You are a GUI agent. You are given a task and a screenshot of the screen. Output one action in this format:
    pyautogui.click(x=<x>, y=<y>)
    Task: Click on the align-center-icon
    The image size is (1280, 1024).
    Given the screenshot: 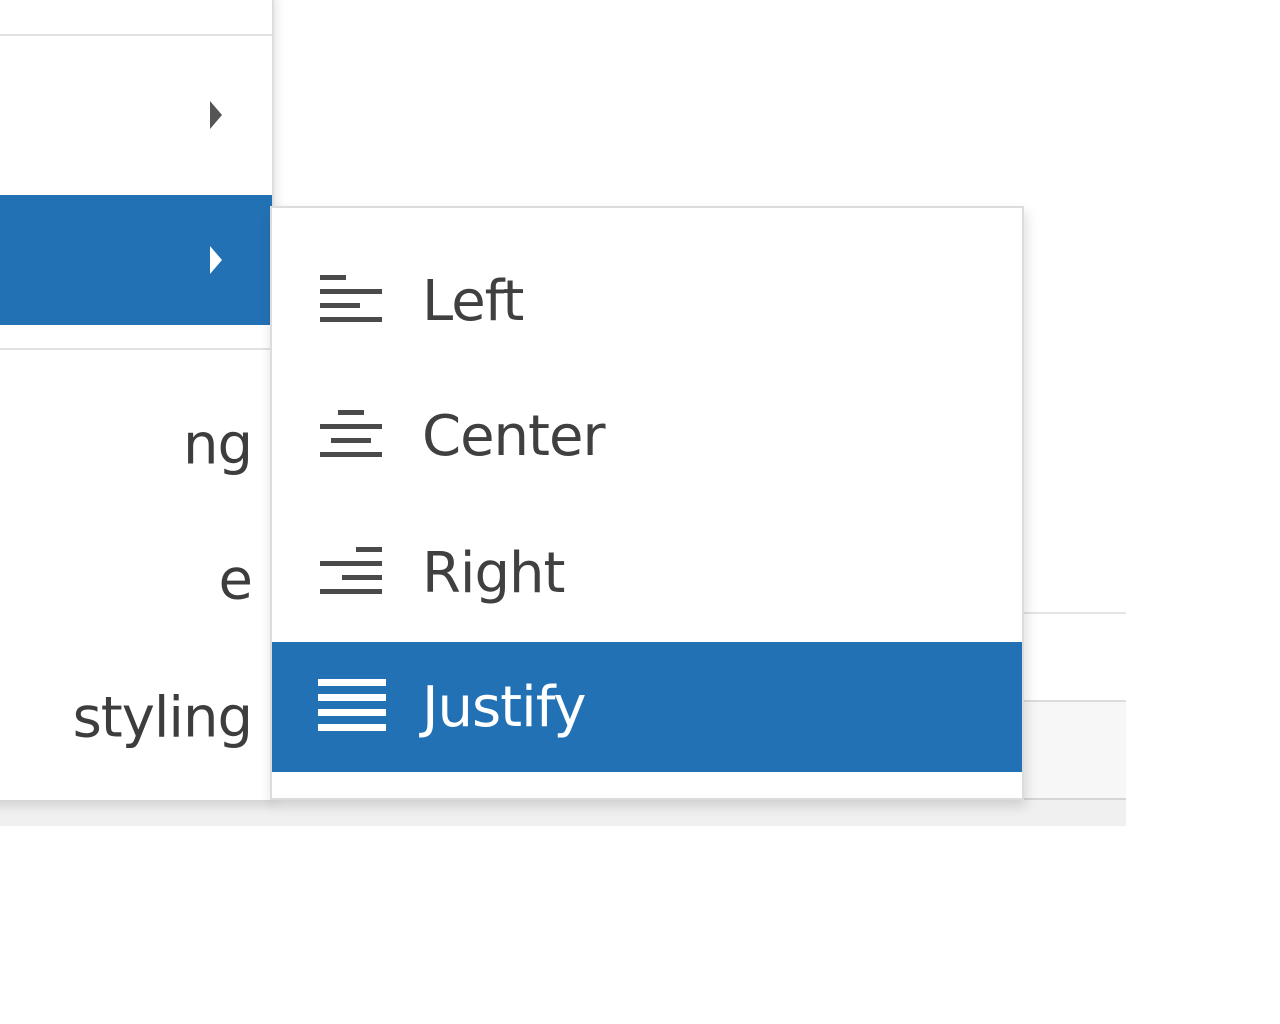 What is the action you would take?
    pyautogui.click(x=351, y=433)
    